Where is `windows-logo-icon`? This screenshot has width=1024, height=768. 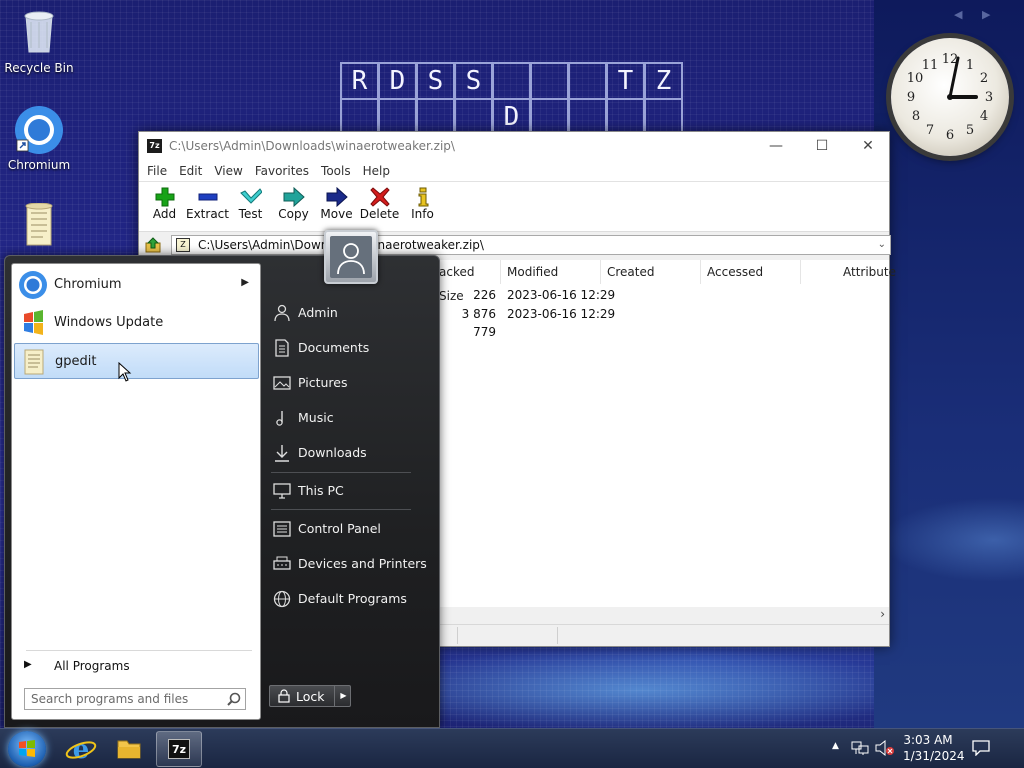
windows-logo-icon is located at coordinates (27, 748).